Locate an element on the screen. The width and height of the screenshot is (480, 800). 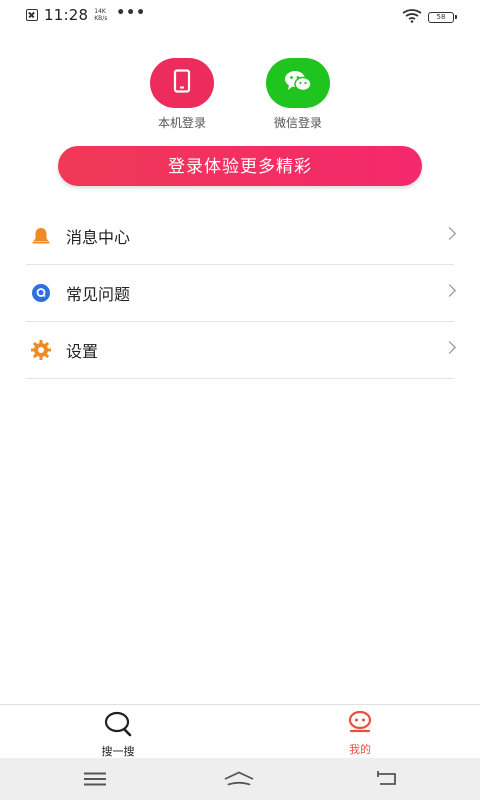
home-icon is located at coordinates (239, 779).